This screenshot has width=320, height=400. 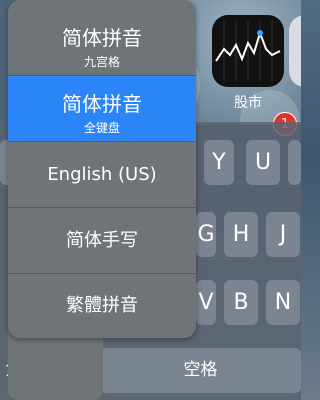 I want to click on menu-item-traditional-pinyin: 繁體拼音, so click(x=102, y=306).